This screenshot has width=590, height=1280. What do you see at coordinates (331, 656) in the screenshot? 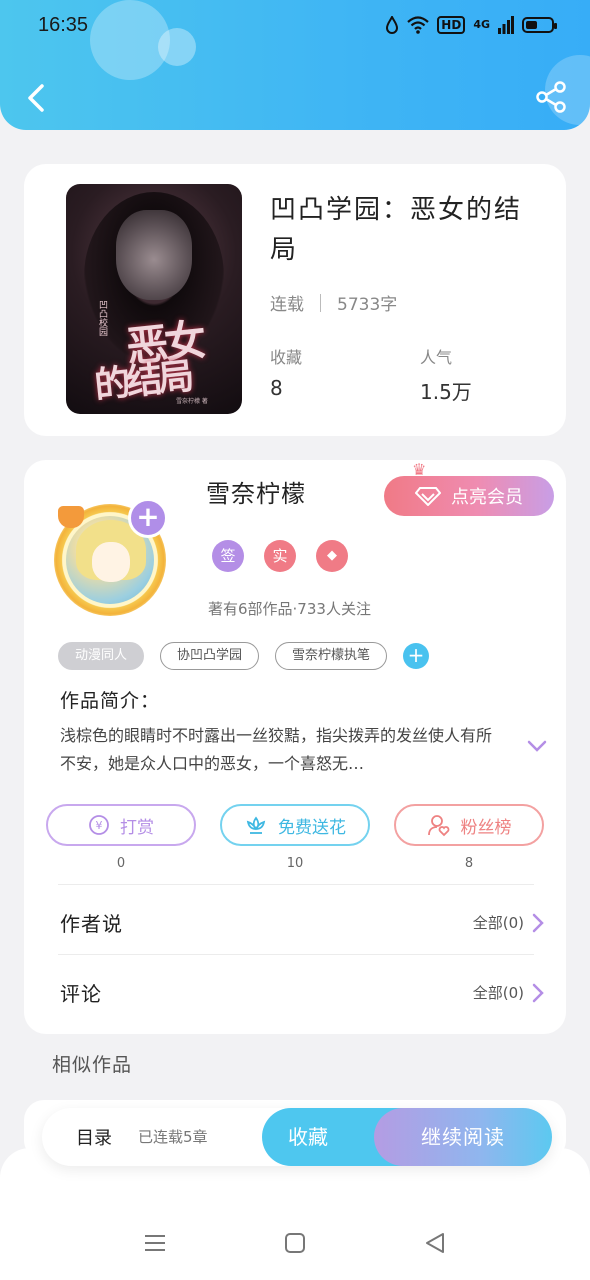
I see `tag-item: 雪奈柠檬执笔` at bounding box center [331, 656].